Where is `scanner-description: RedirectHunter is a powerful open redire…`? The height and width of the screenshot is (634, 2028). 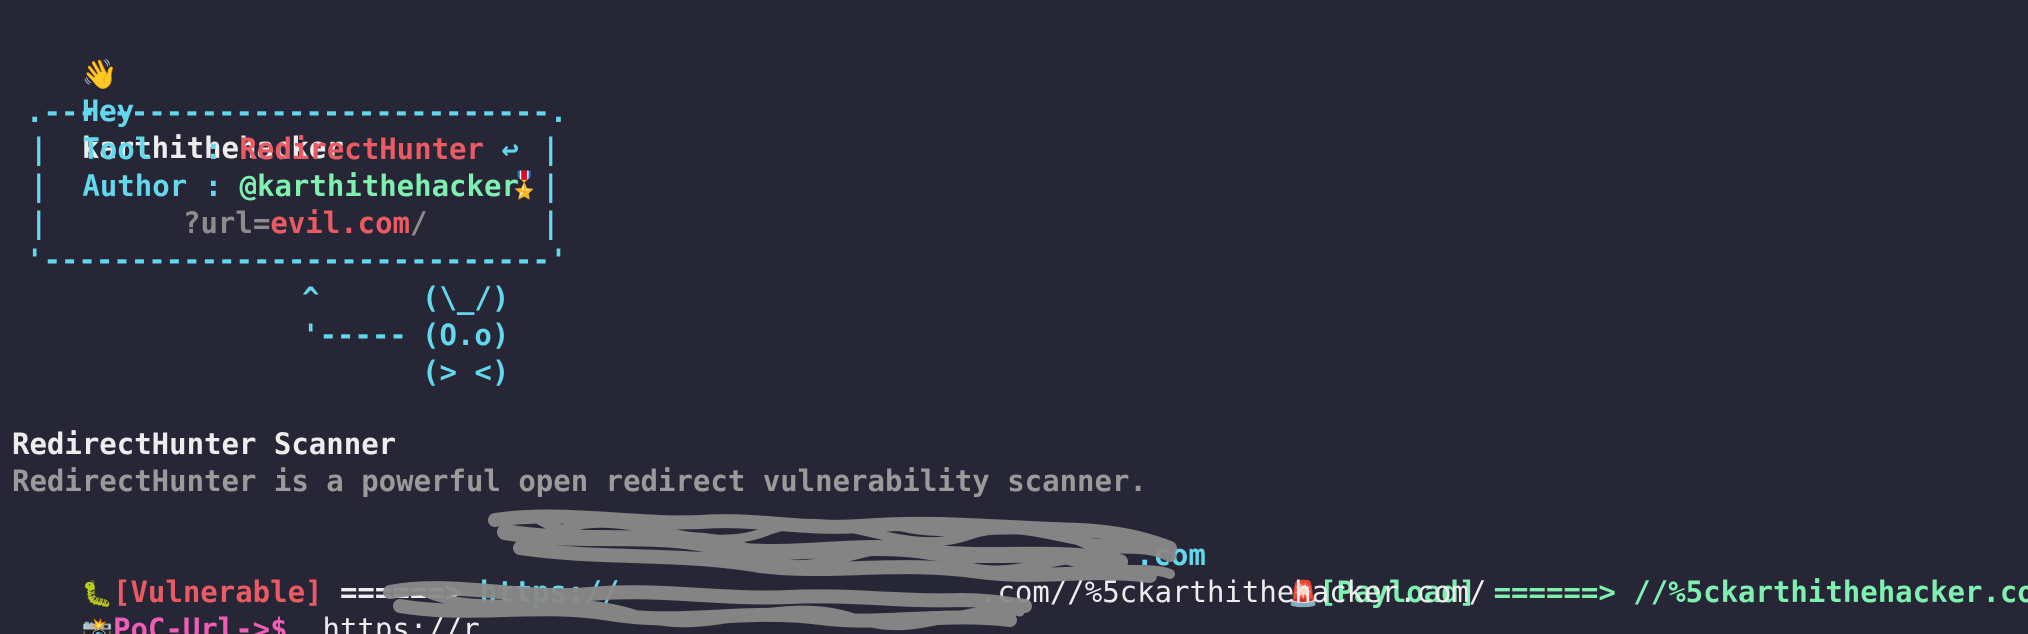 scanner-description: RedirectHunter is a powerful open redire… is located at coordinates (579, 481).